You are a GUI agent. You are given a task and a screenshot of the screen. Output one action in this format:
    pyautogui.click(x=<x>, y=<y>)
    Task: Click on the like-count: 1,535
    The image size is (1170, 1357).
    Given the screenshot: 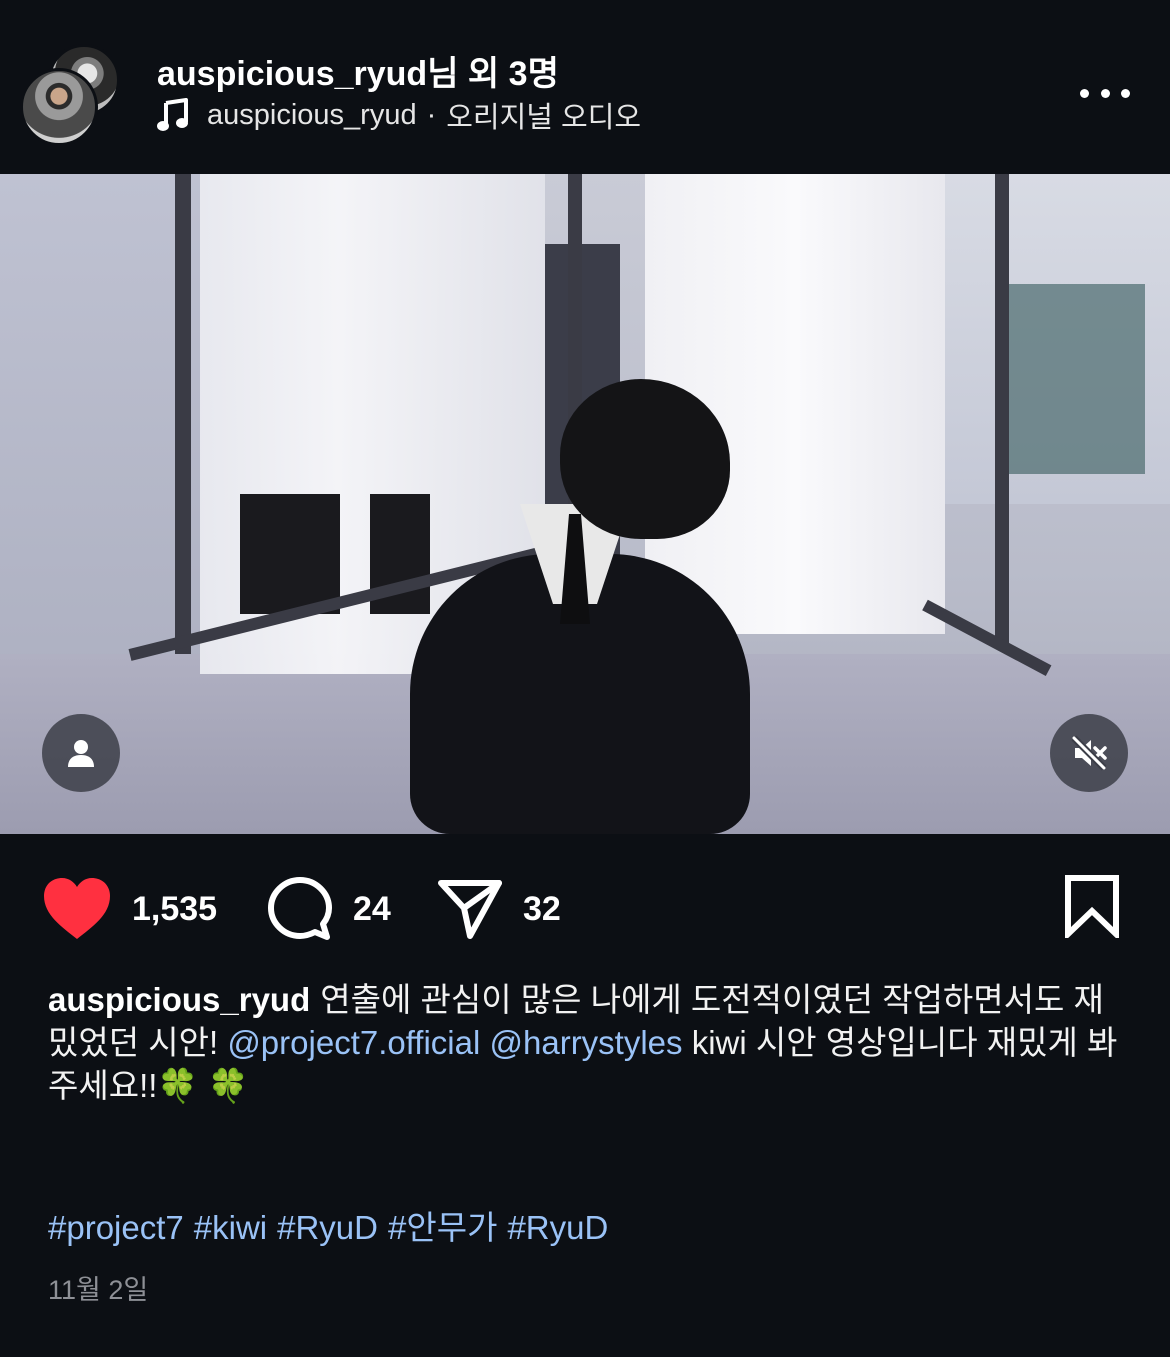 What is the action you would take?
    pyautogui.click(x=174, y=909)
    